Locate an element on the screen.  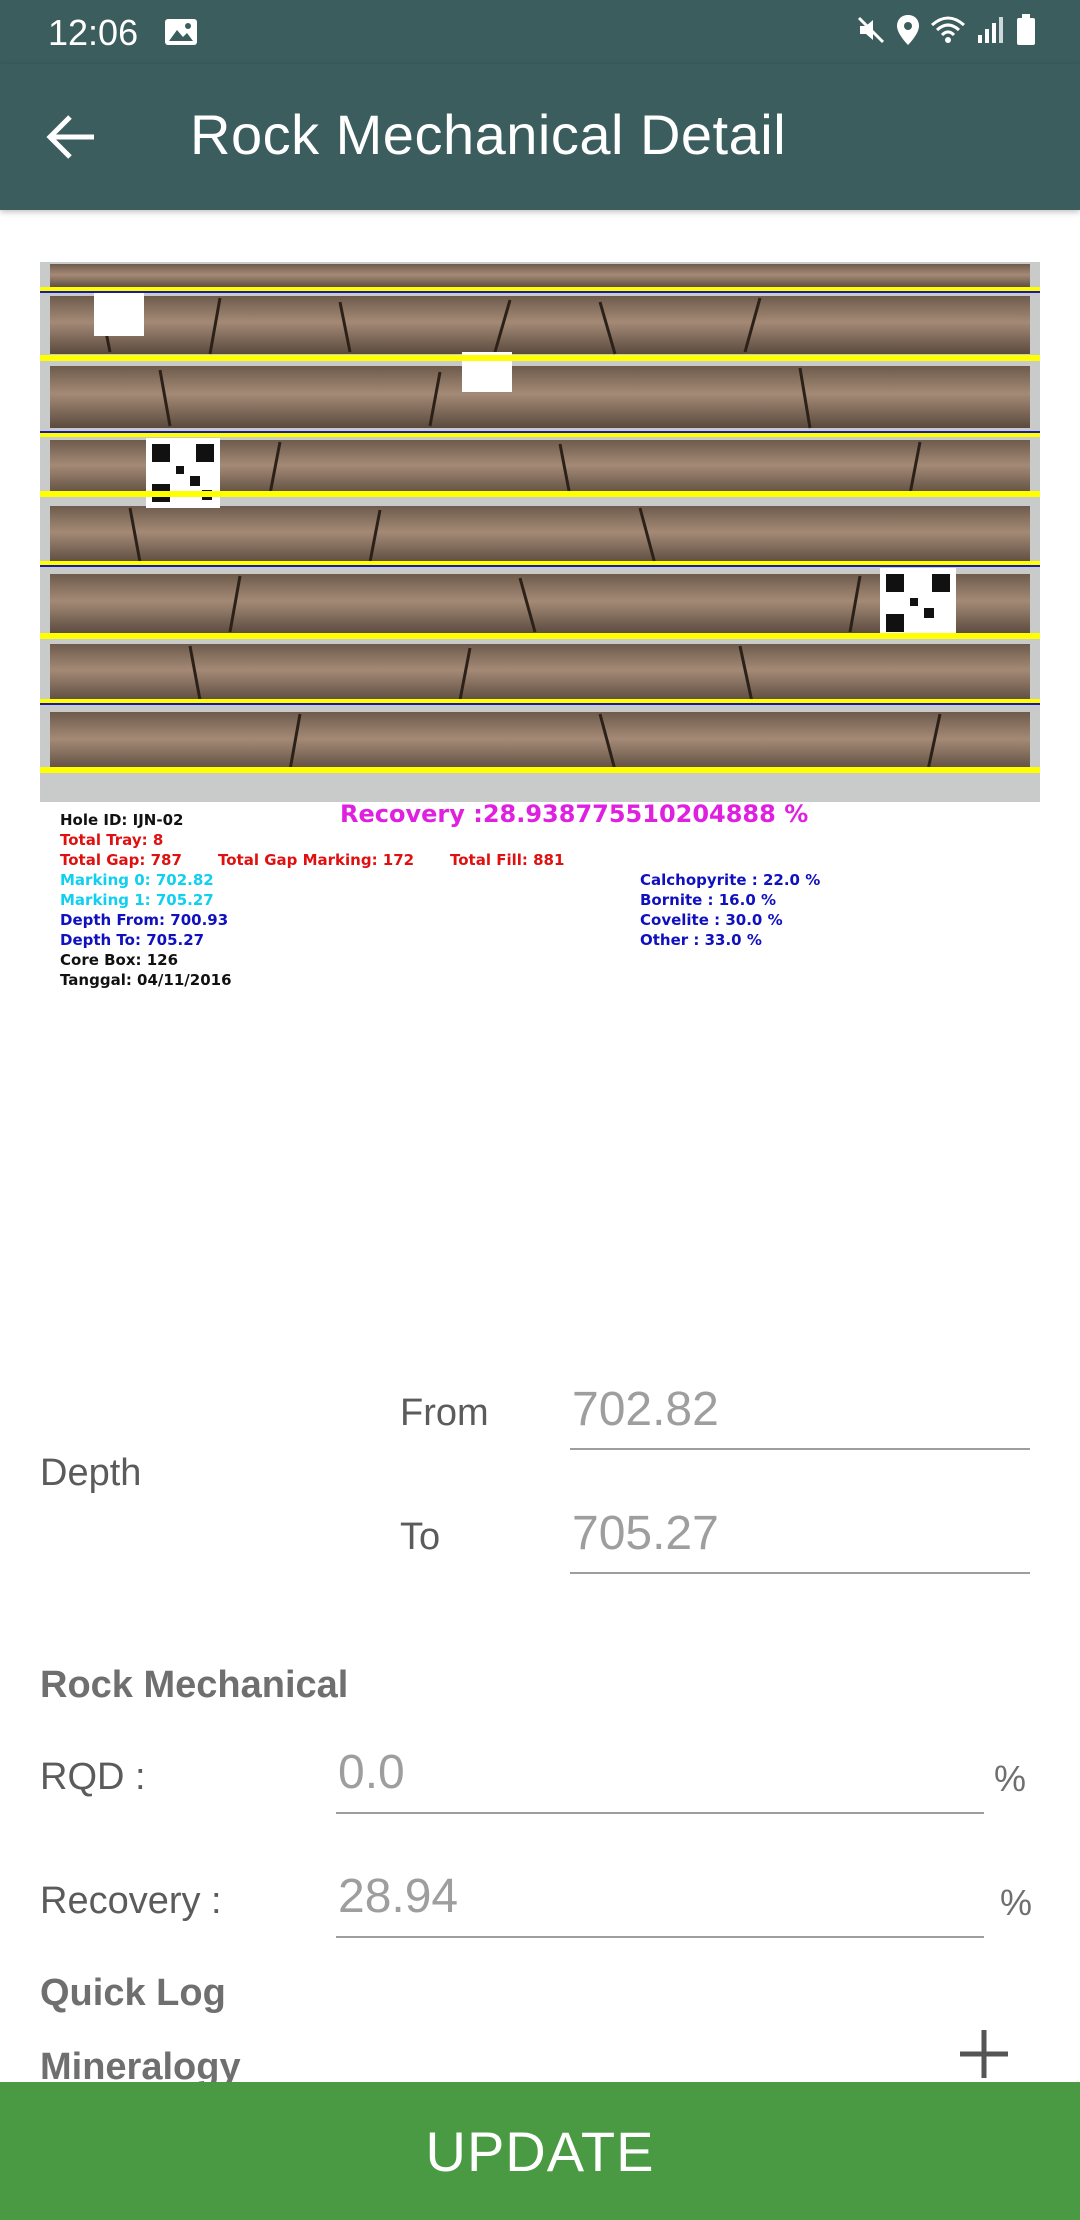
depth-to-input is located at coordinates (800, 1539).